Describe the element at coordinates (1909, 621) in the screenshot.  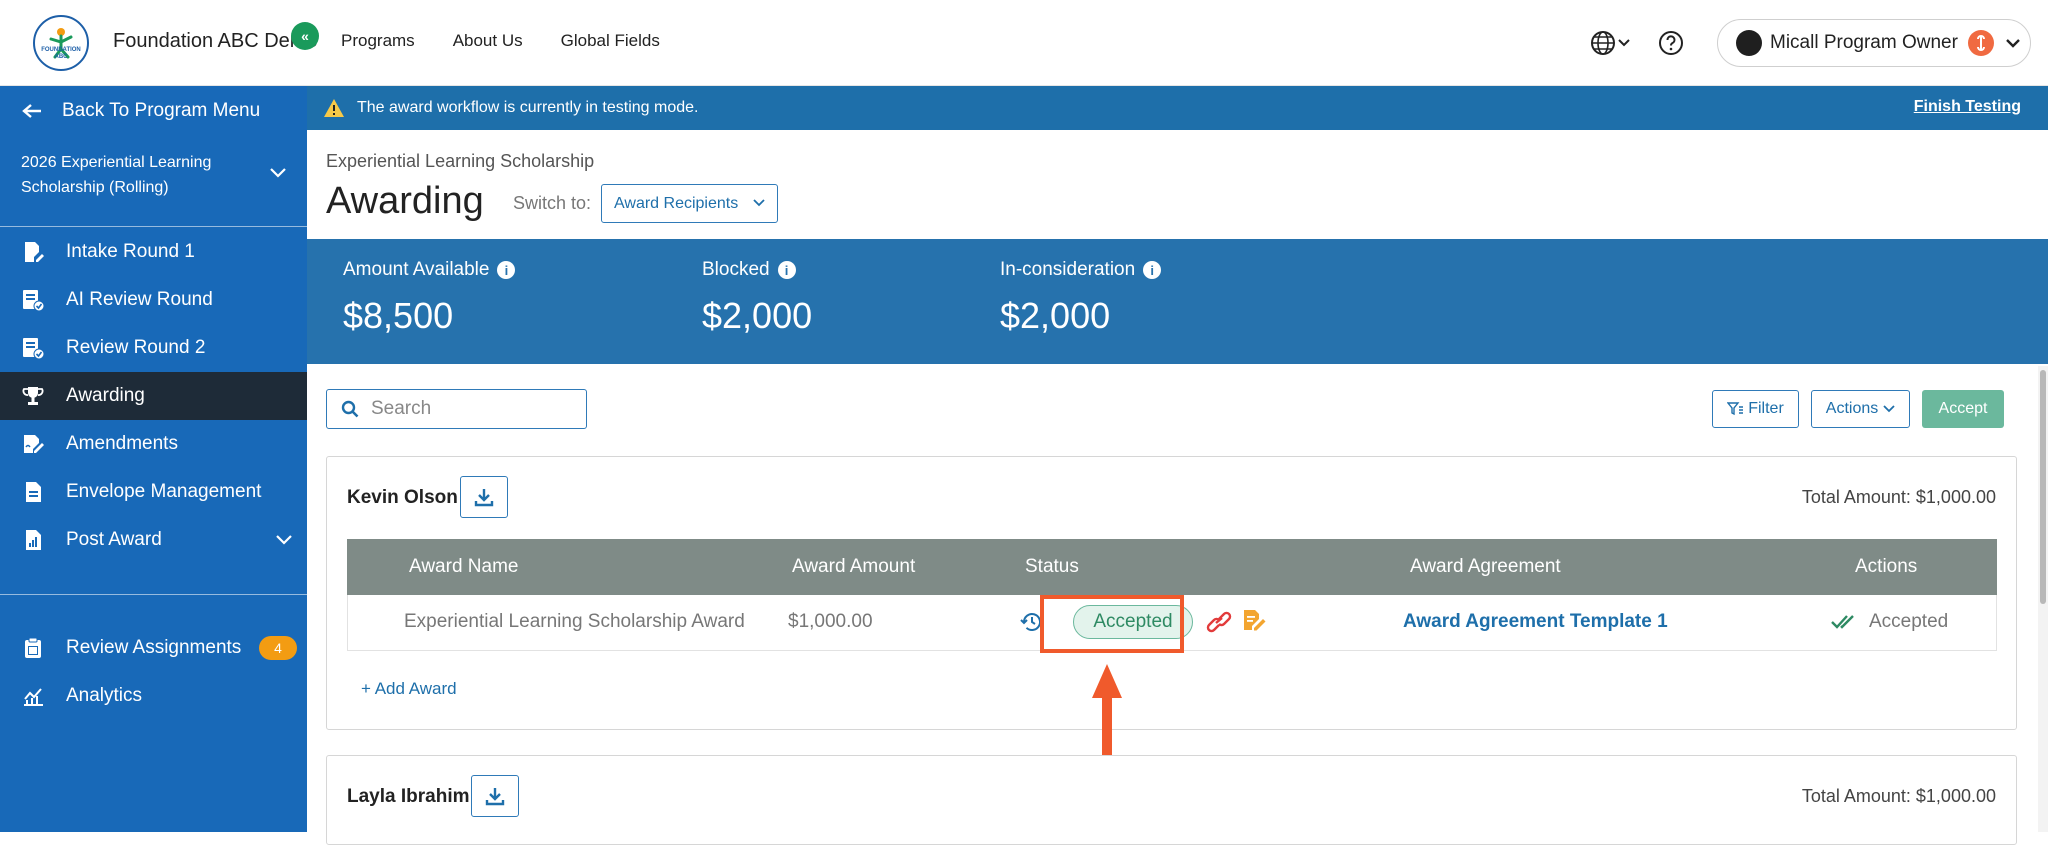
I see `action-status-text: Accepted` at that location.